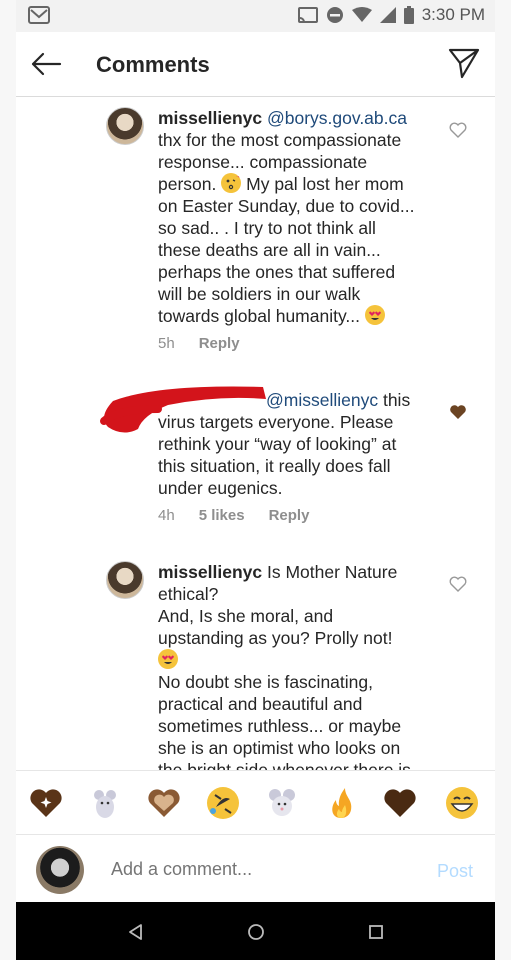 The image size is (511, 960). Describe the element at coordinates (136, 932) in the screenshot. I see `nav-back-icon` at that location.